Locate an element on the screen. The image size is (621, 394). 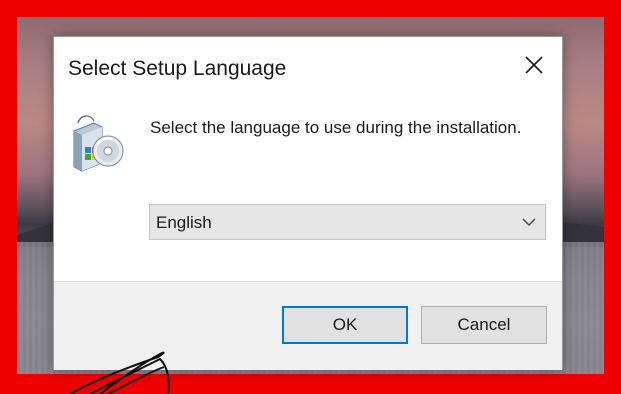
ok-button: OK is located at coordinates (345, 325).